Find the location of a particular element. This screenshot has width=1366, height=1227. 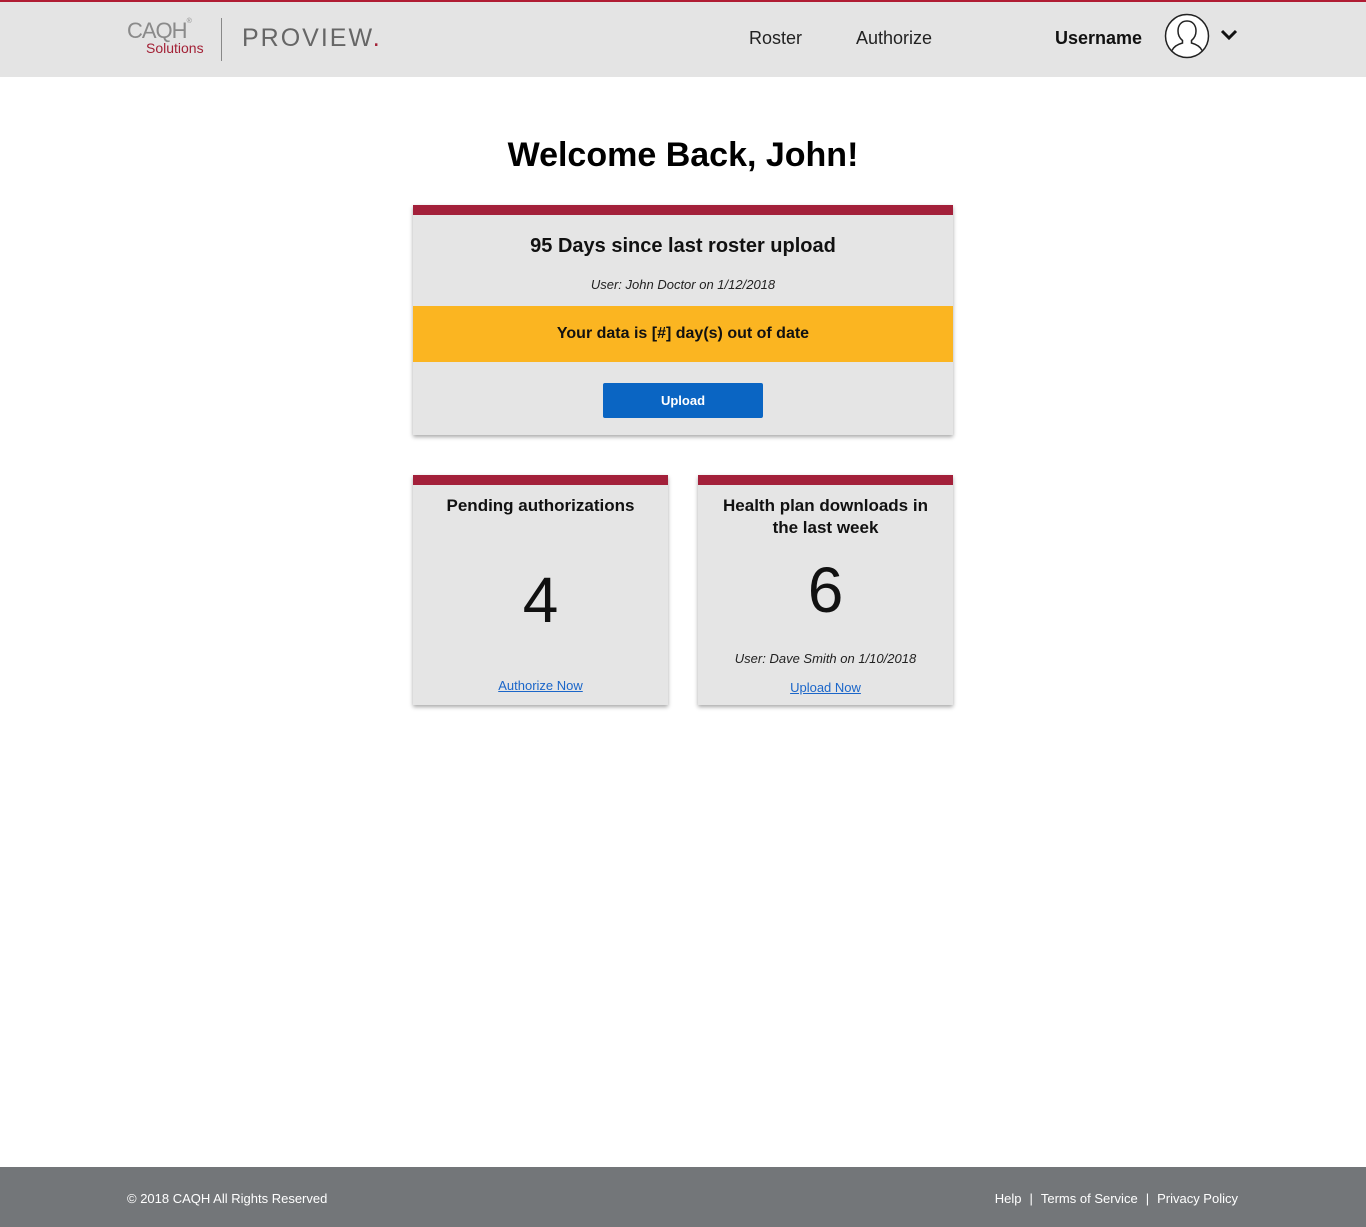

pending-authorizations-card: Pending authorizations 4 Authorize Now is located at coordinates (540, 590).